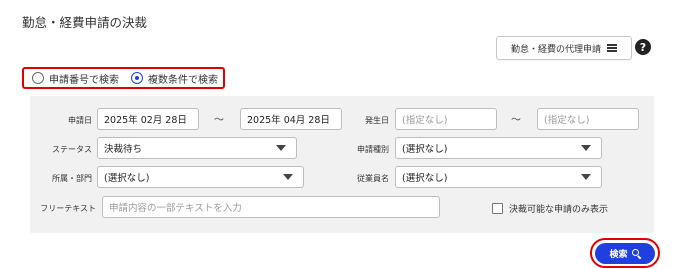  What do you see at coordinates (498, 148) in the screenshot?
I see `application-type-select: (選択なし)` at bounding box center [498, 148].